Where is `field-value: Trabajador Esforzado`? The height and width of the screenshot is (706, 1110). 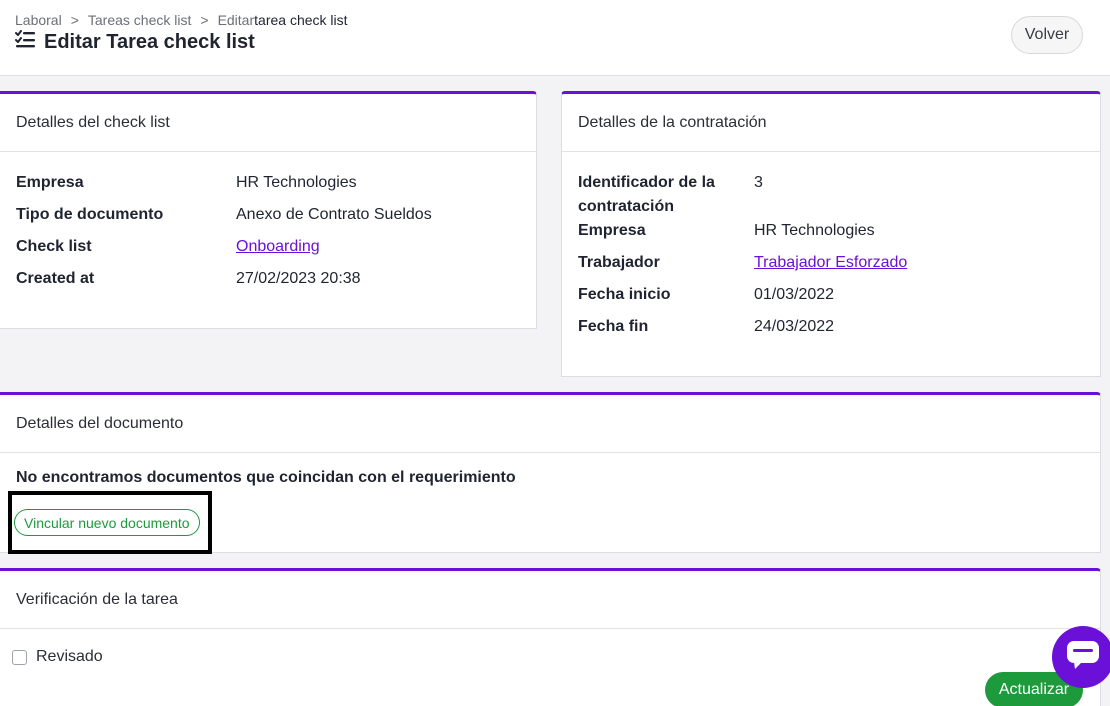 field-value: Trabajador Esforzado is located at coordinates (830, 263).